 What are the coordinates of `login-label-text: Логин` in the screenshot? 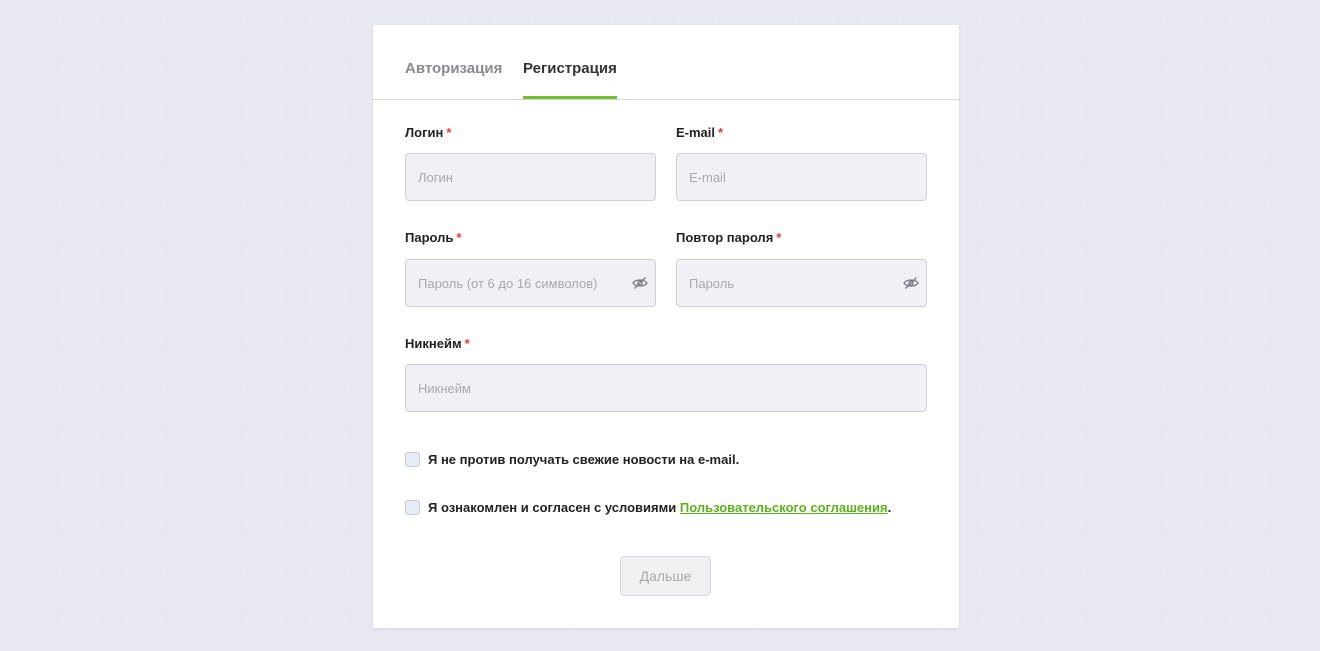 It's located at (424, 132).